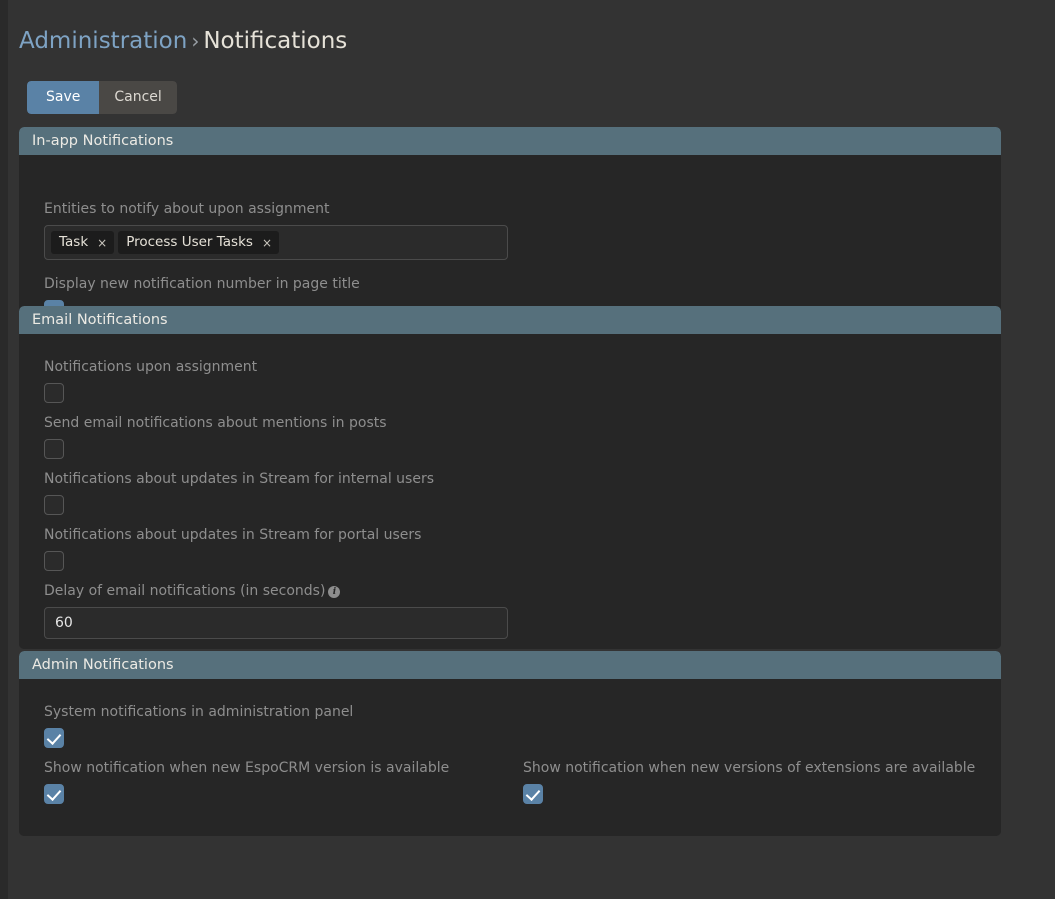 This screenshot has height=899, width=1055. Describe the element at coordinates (54, 794) in the screenshot. I see `checkbox-new-espocrm-version` at that location.